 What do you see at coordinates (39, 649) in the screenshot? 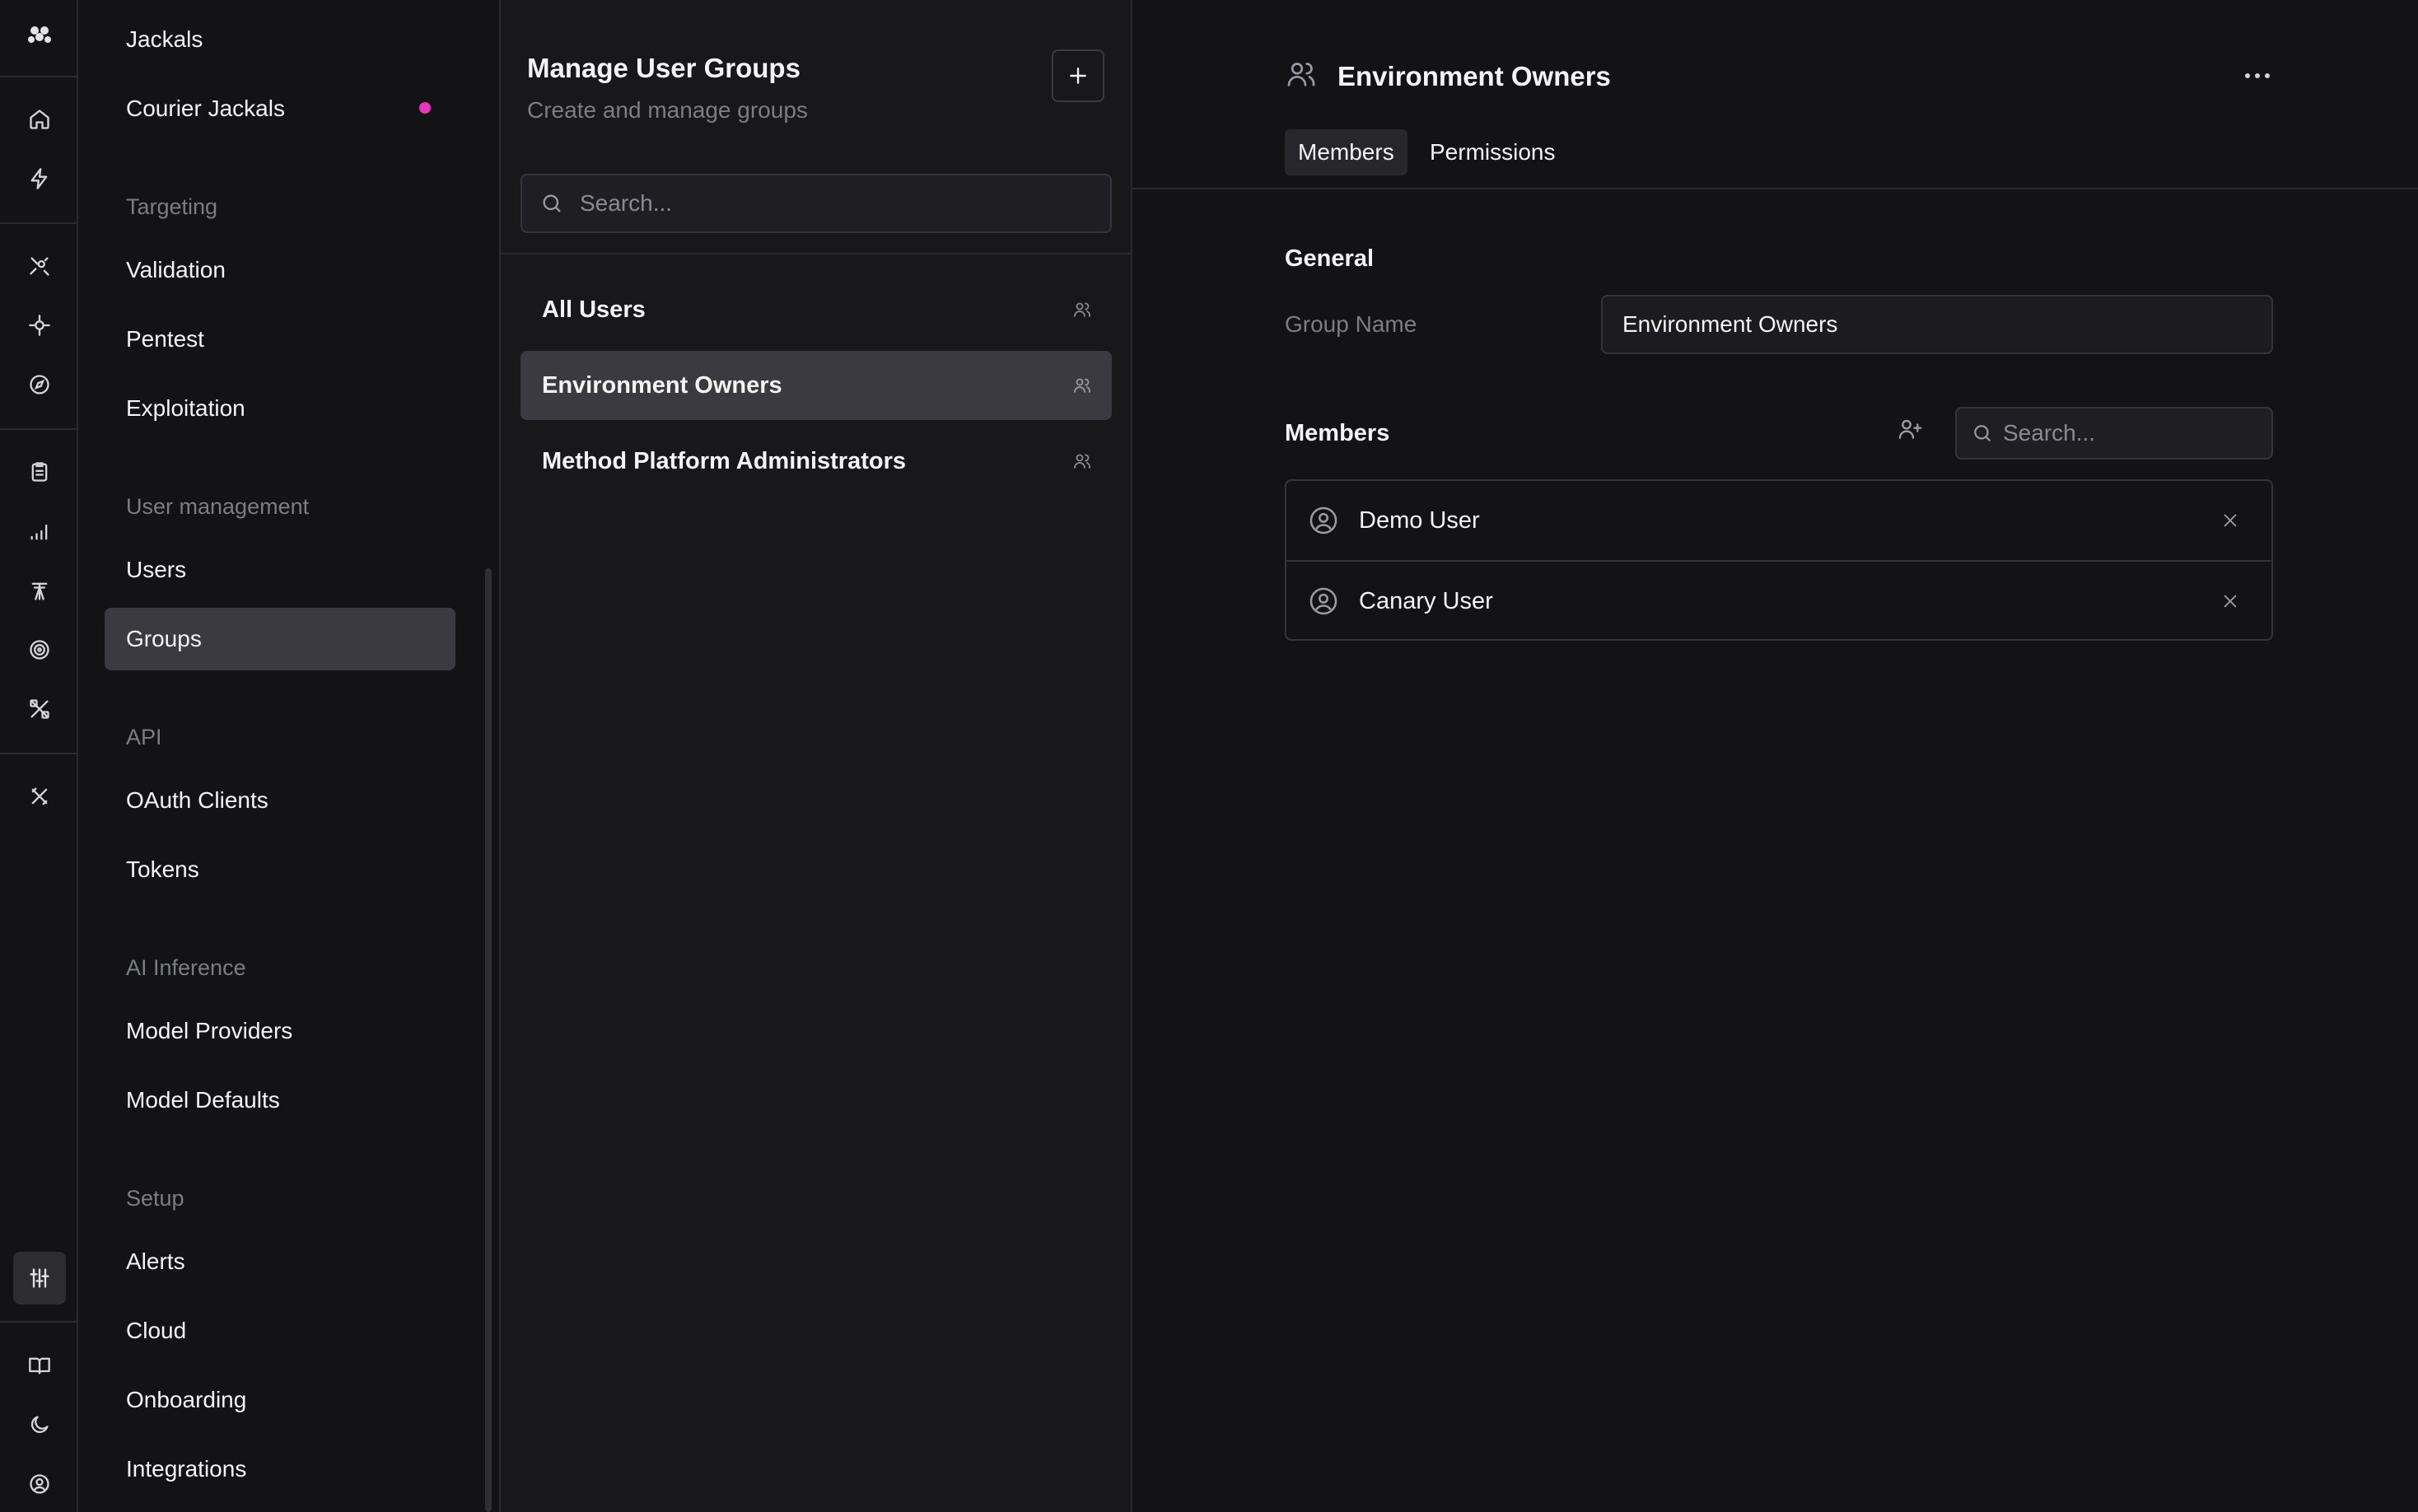
I see `radar-icon` at bounding box center [39, 649].